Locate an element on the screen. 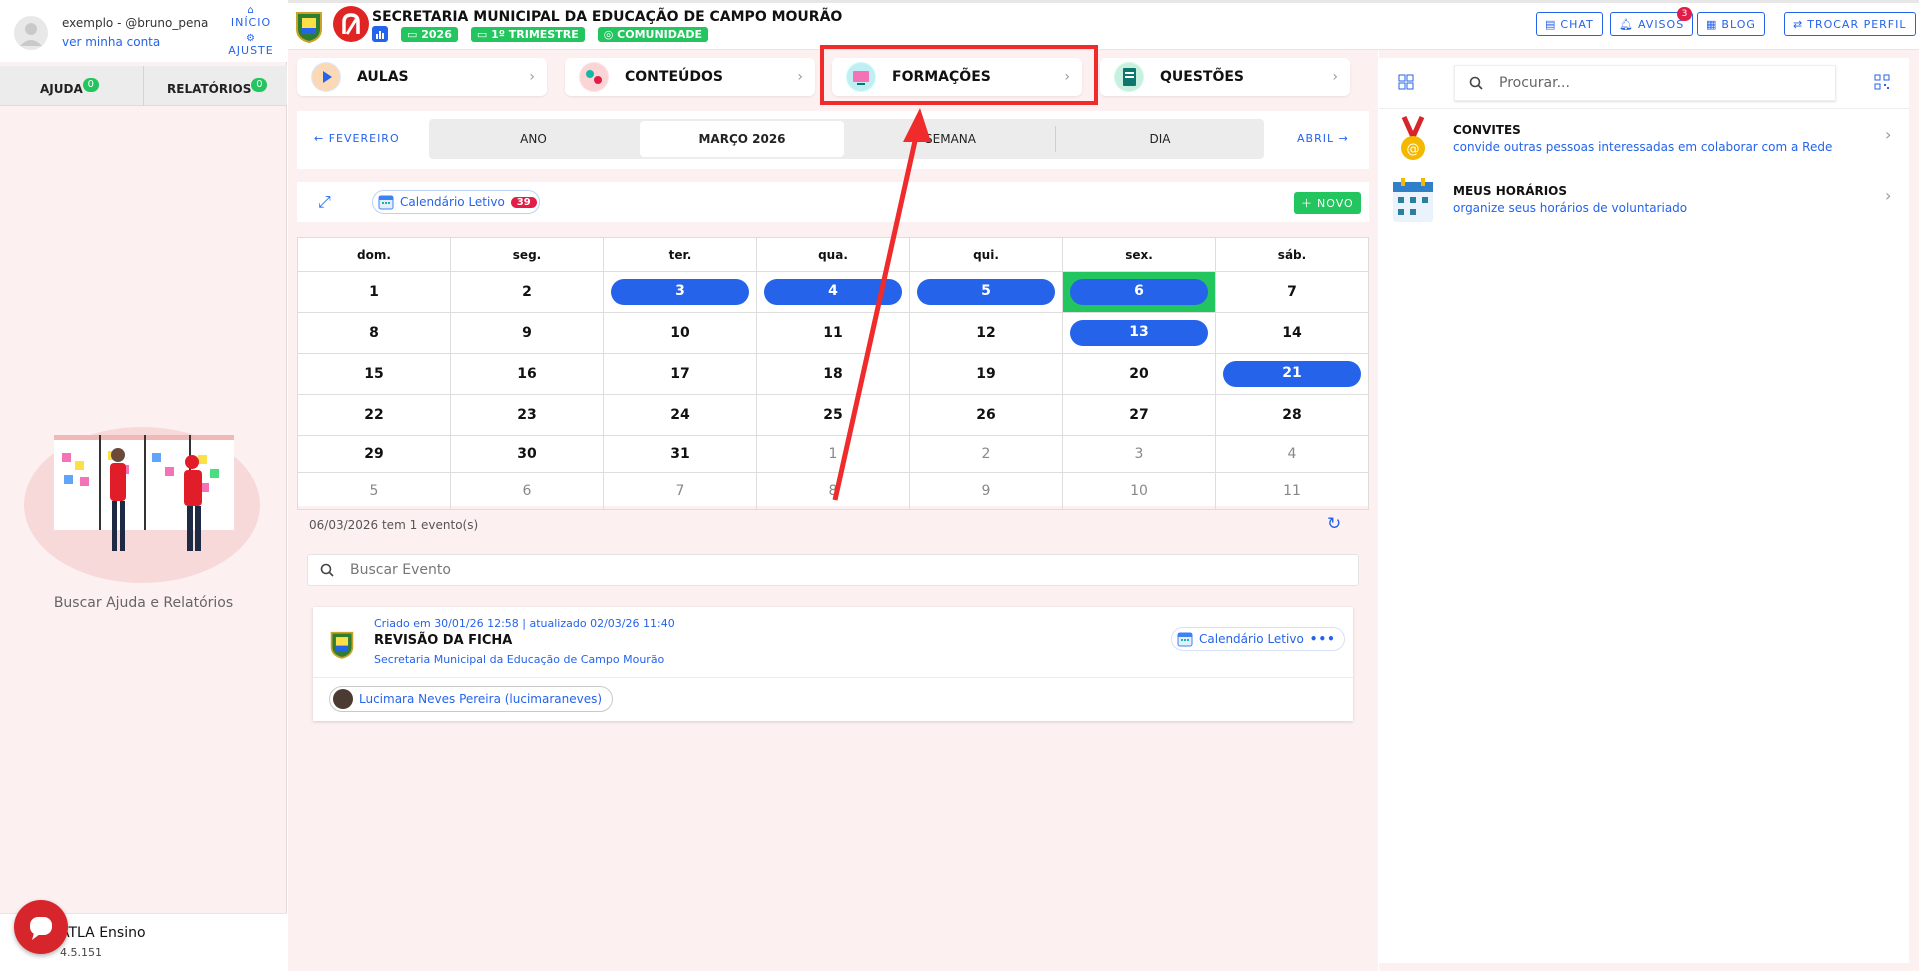 The image size is (1919, 971). chat-button: ▤ CHAT is located at coordinates (1569, 24).